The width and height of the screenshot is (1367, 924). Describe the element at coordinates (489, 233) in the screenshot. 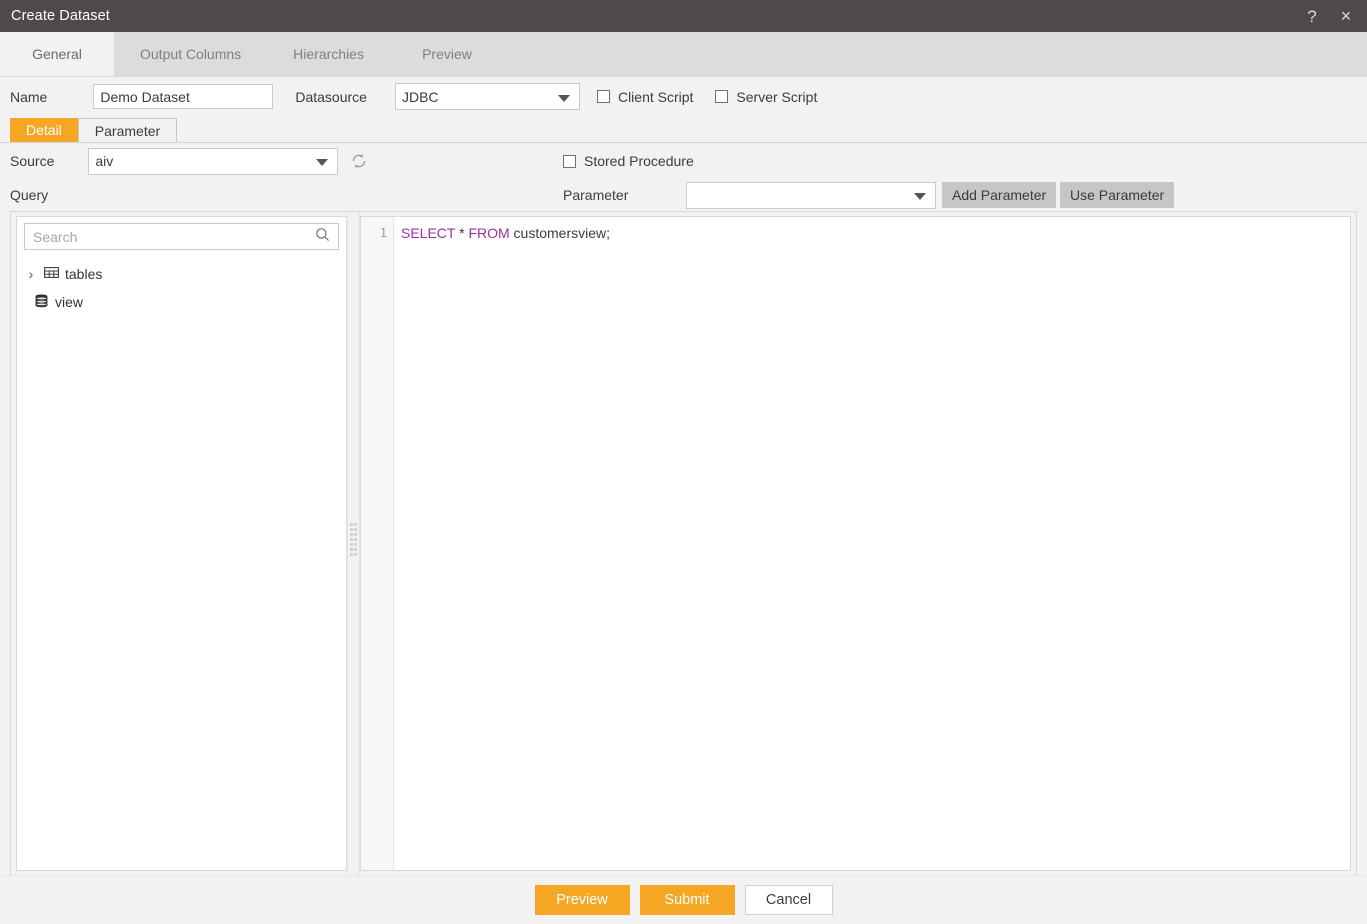

I see `sql-token-keyword: FROM` at that location.